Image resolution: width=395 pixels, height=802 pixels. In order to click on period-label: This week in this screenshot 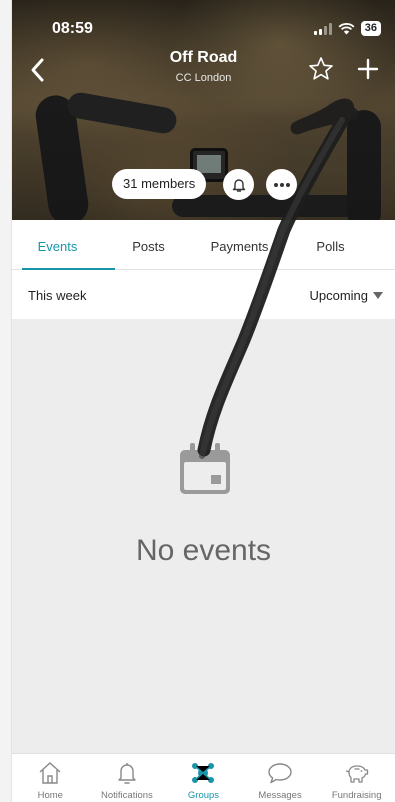, I will do `click(57, 295)`.